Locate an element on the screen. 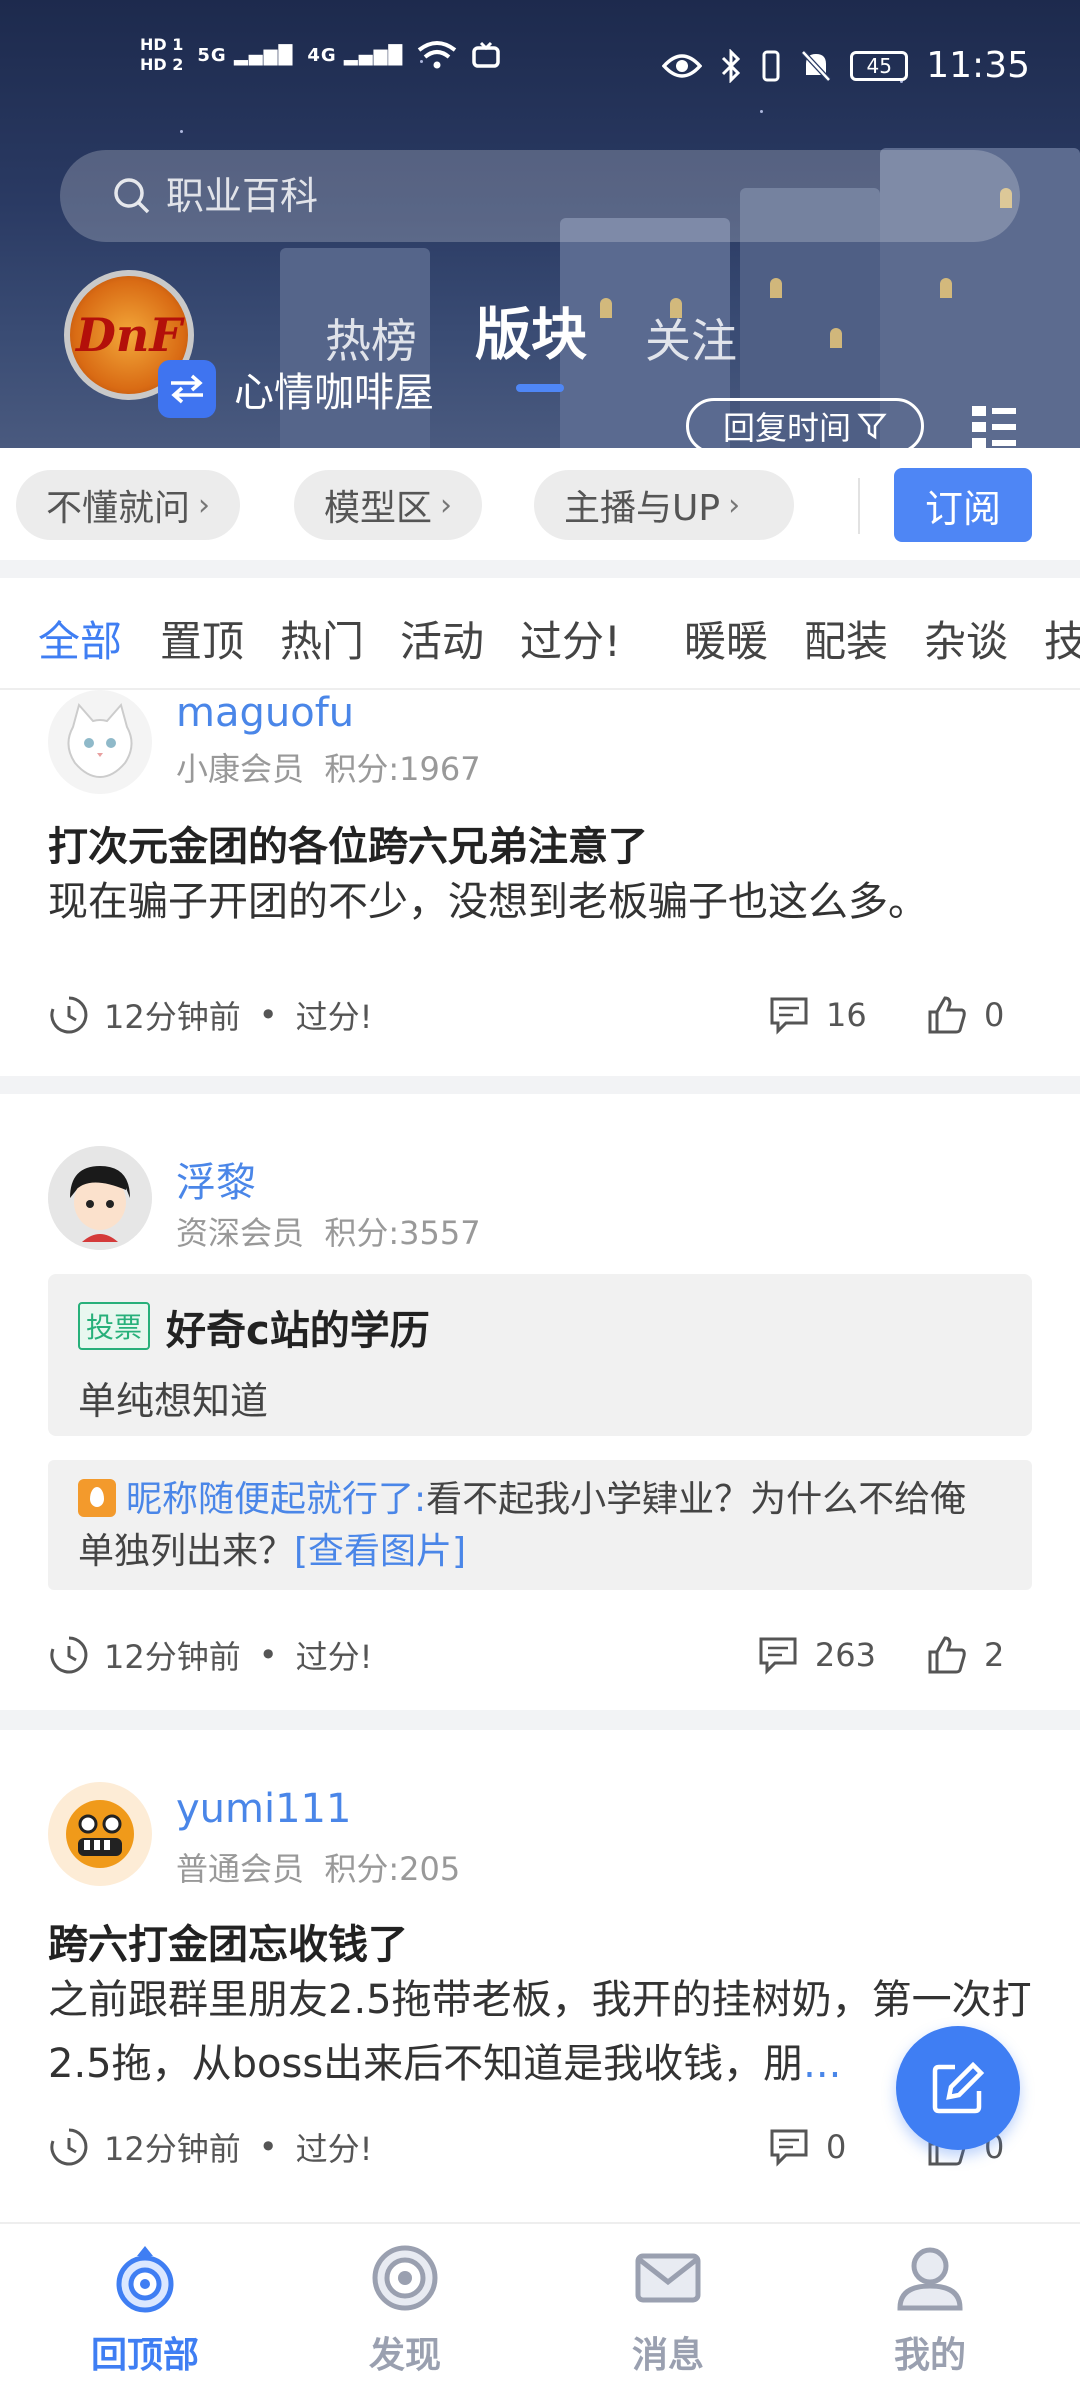 Image resolution: width=1080 pixels, height=2400 pixels. category-tab-hot: 热门 is located at coordinates (322, 638).